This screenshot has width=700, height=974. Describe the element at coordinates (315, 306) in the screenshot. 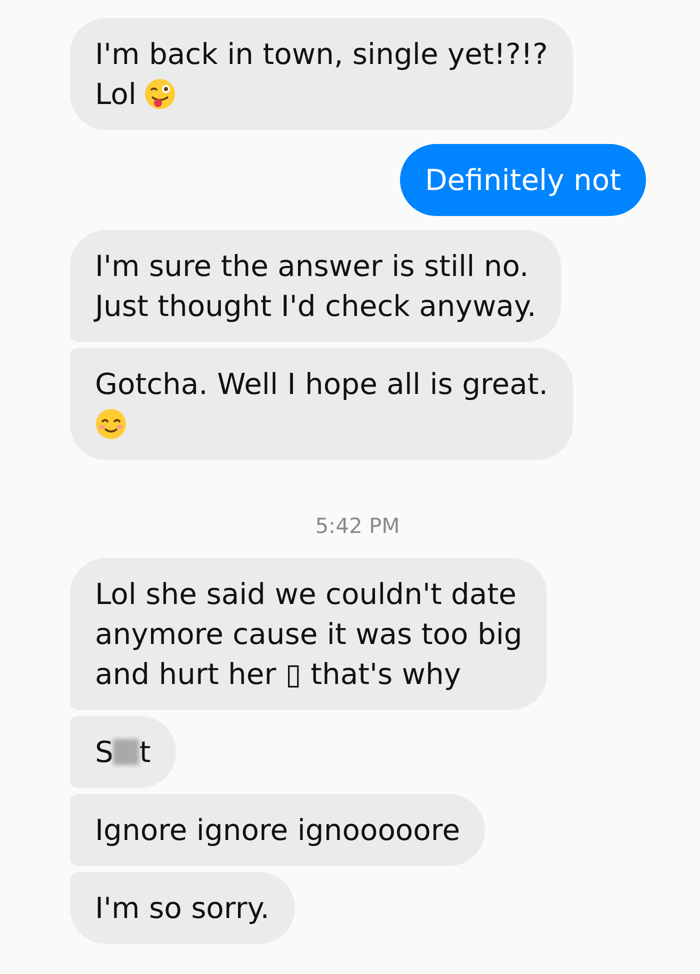

I see `message-text: Just thought I'd check anyway.` at that location.